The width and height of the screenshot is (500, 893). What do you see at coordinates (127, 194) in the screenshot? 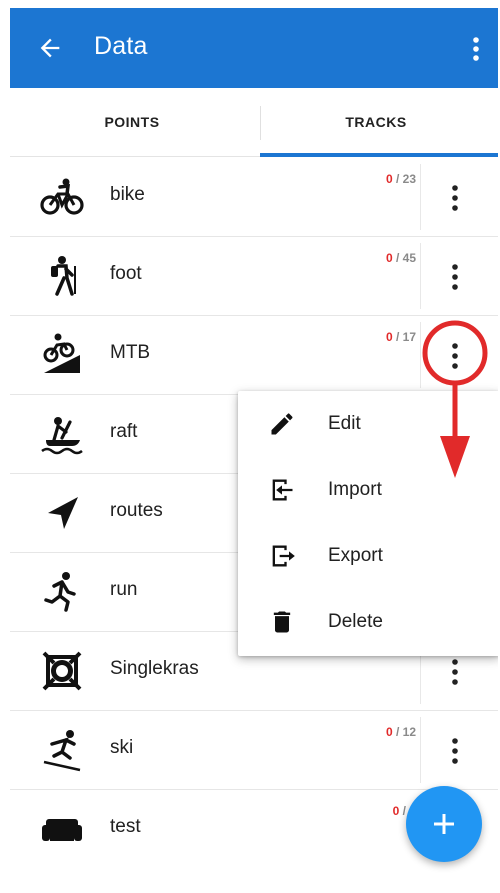
I see `list-item-label: bike` at bounding box center [127, 194].